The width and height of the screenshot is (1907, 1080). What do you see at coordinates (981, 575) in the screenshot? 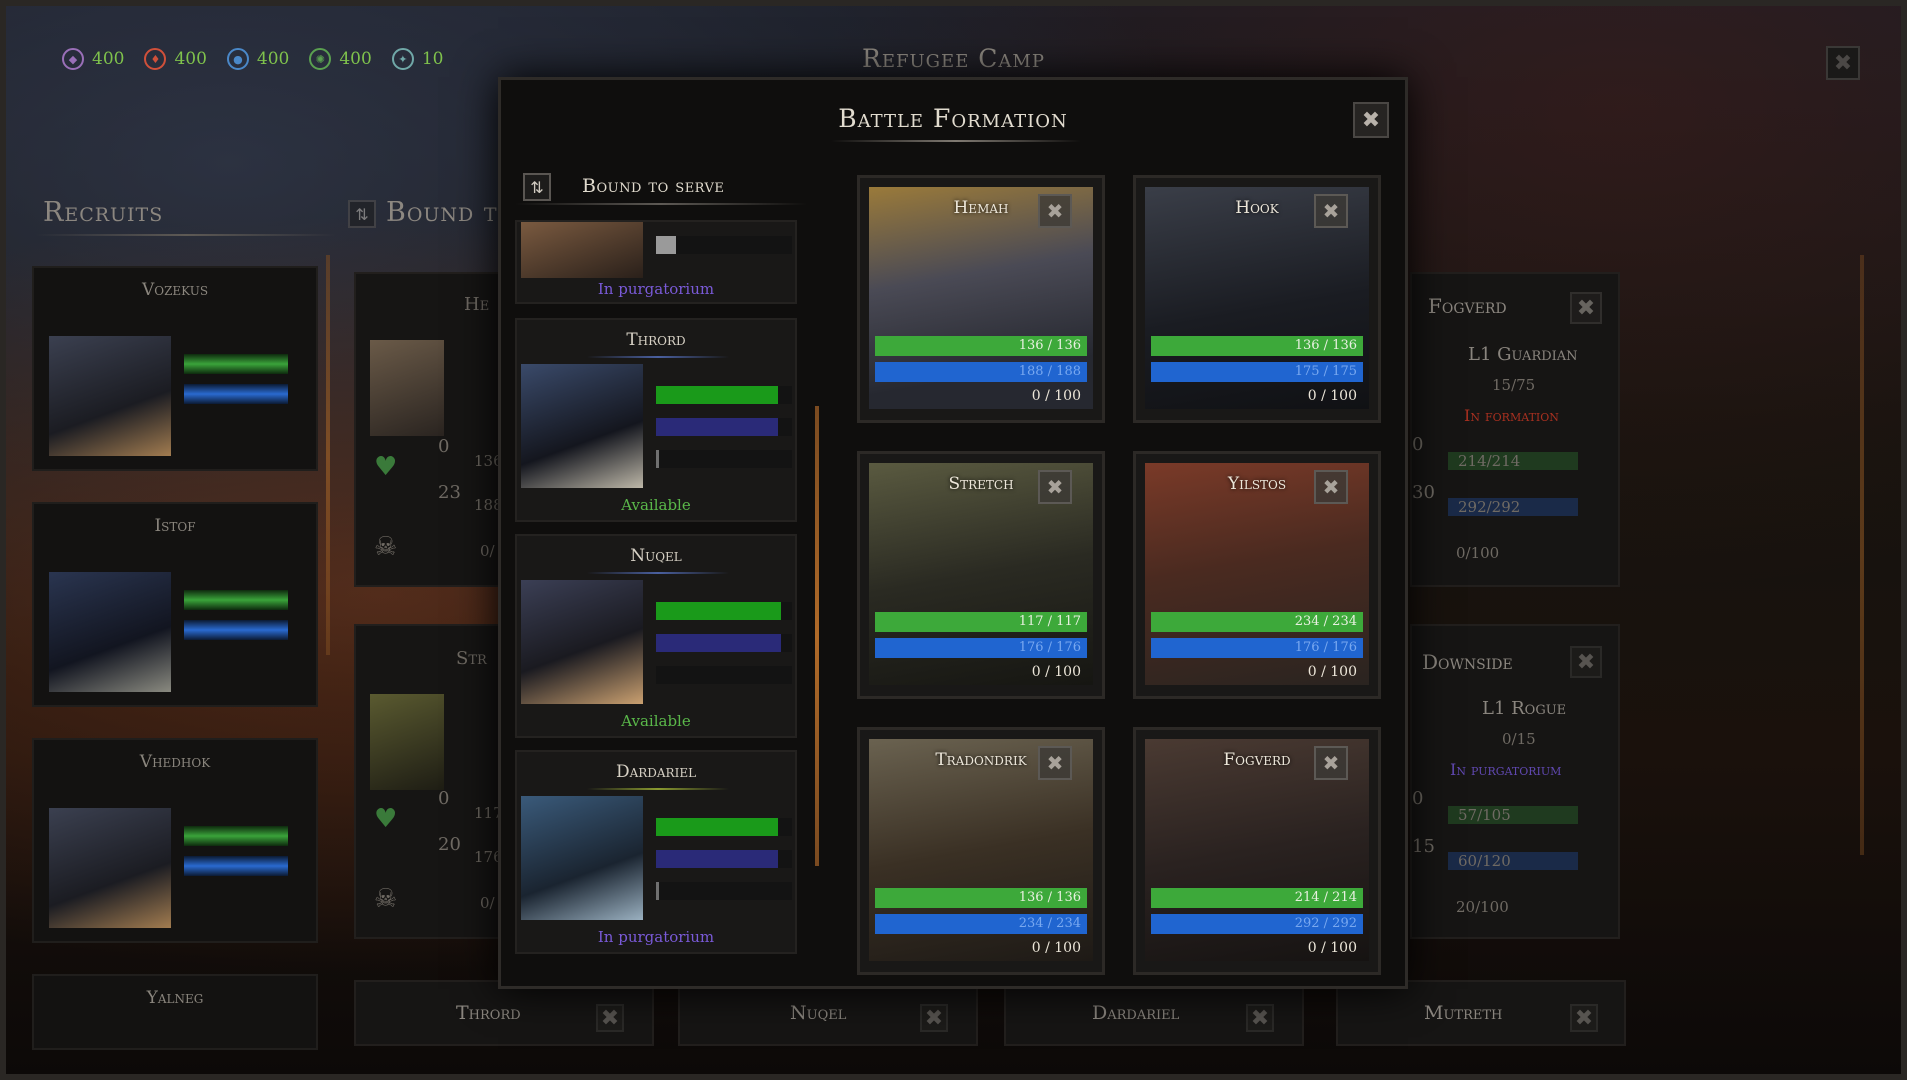
I see `formation-slot: Stretch ✖ 117 / 117 176 / 176 0 / 100` at bounding box center [981, 575].